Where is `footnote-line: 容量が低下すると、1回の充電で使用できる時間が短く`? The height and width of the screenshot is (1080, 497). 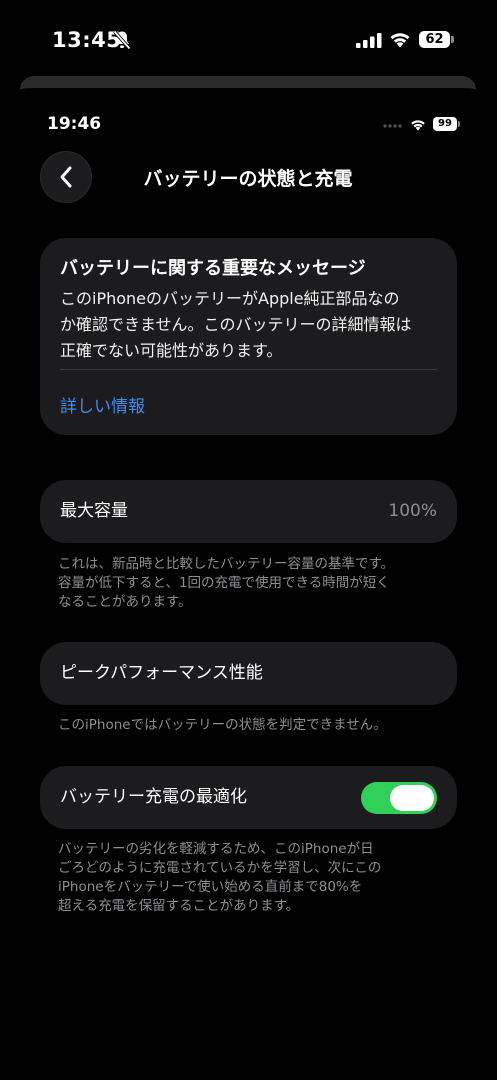 footnote-line: 容量が低下すると、1回の充電で使用できる時間が短く is located at coordinates (224, 583).